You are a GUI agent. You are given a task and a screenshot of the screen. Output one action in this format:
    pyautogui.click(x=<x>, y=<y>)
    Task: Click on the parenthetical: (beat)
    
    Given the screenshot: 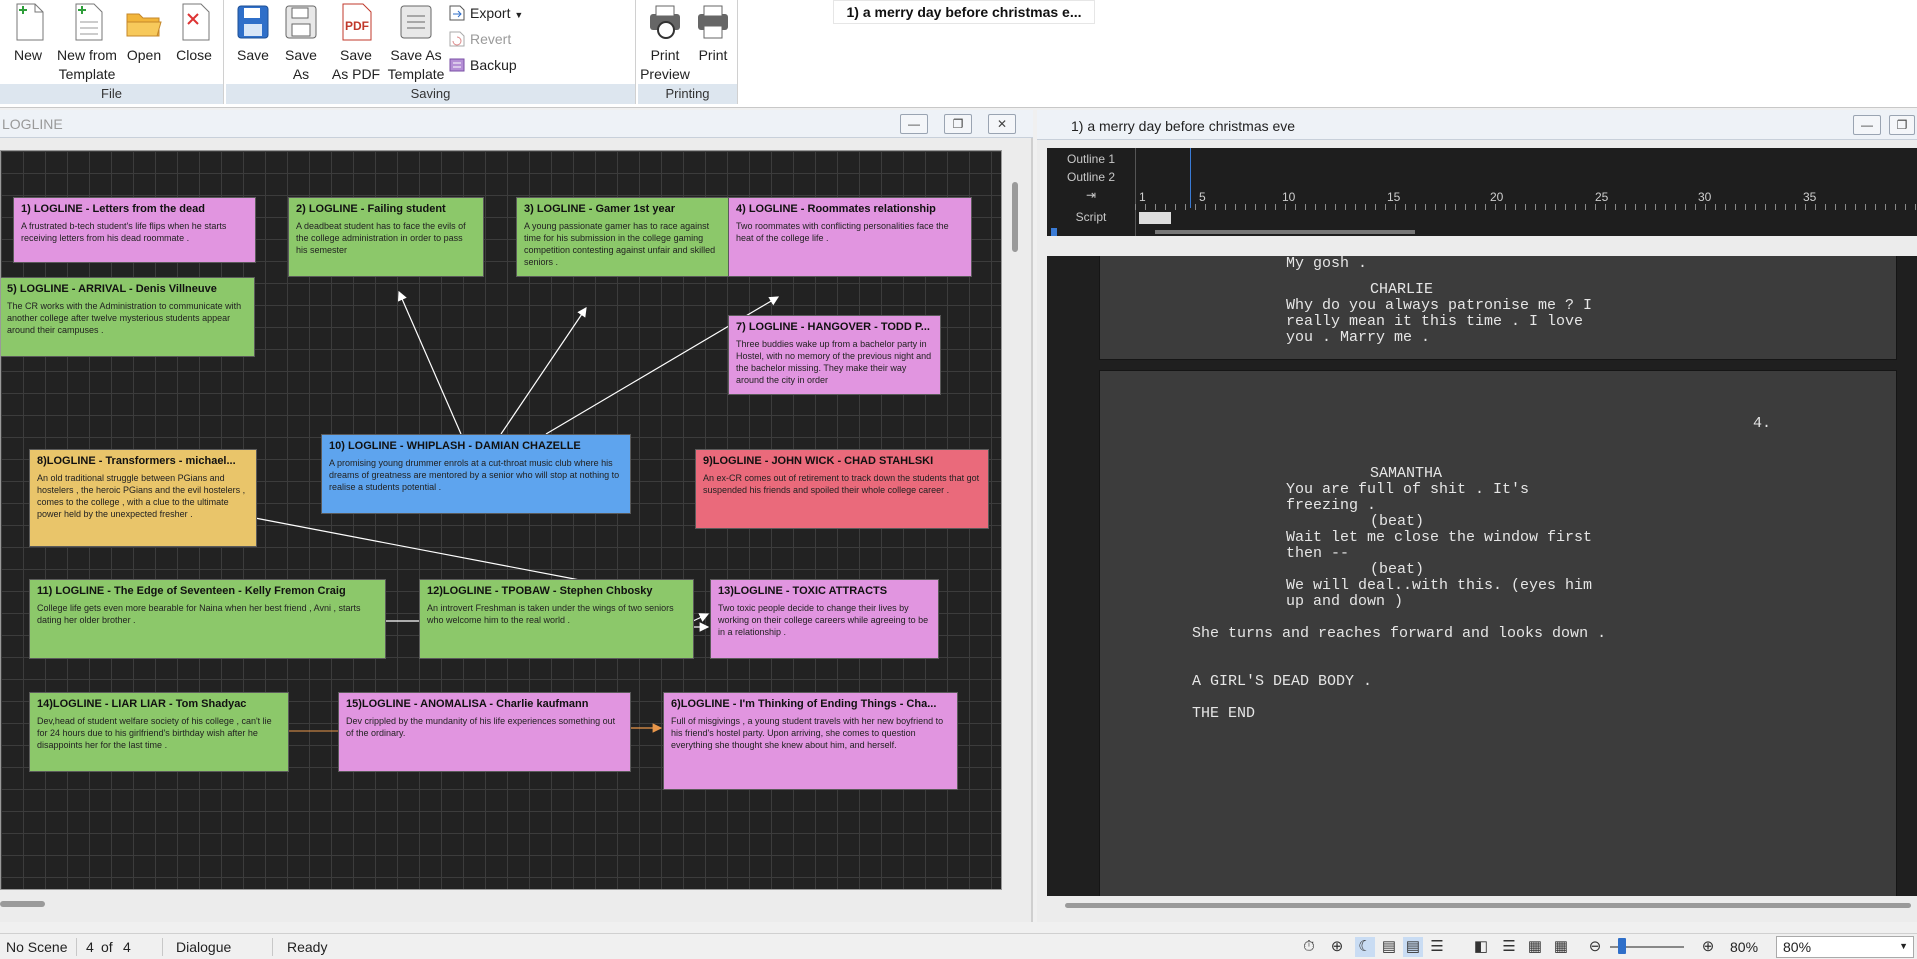 What is the action you would take?
    pyautogui.click(x=1397, y=521)
    